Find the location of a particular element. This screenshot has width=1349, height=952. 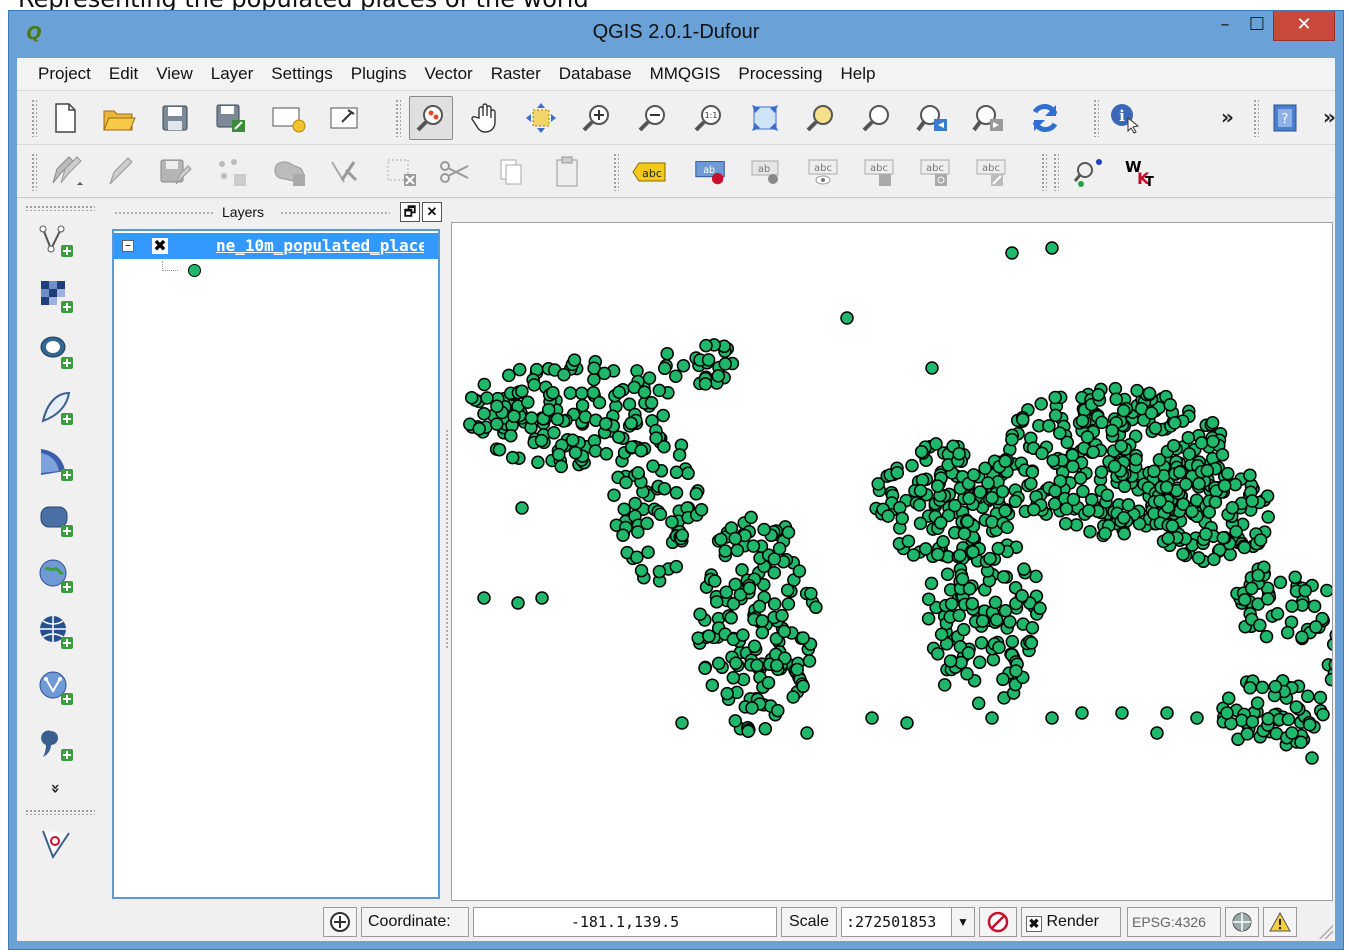

new-project-icon is located at coordinates (65, 118).